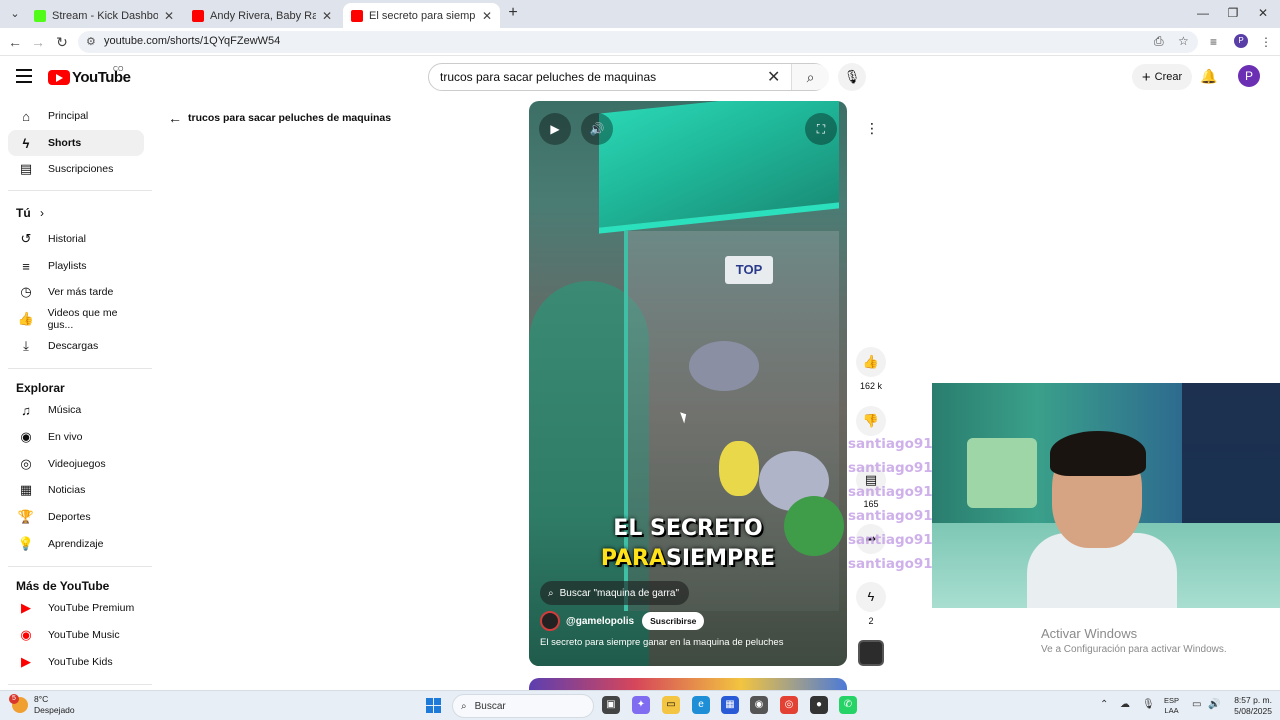 Image resolution: width=1280 pixels, height=720 pixels. I want to click on sidebar-item-label: Suscripciones, so click(81, 169).